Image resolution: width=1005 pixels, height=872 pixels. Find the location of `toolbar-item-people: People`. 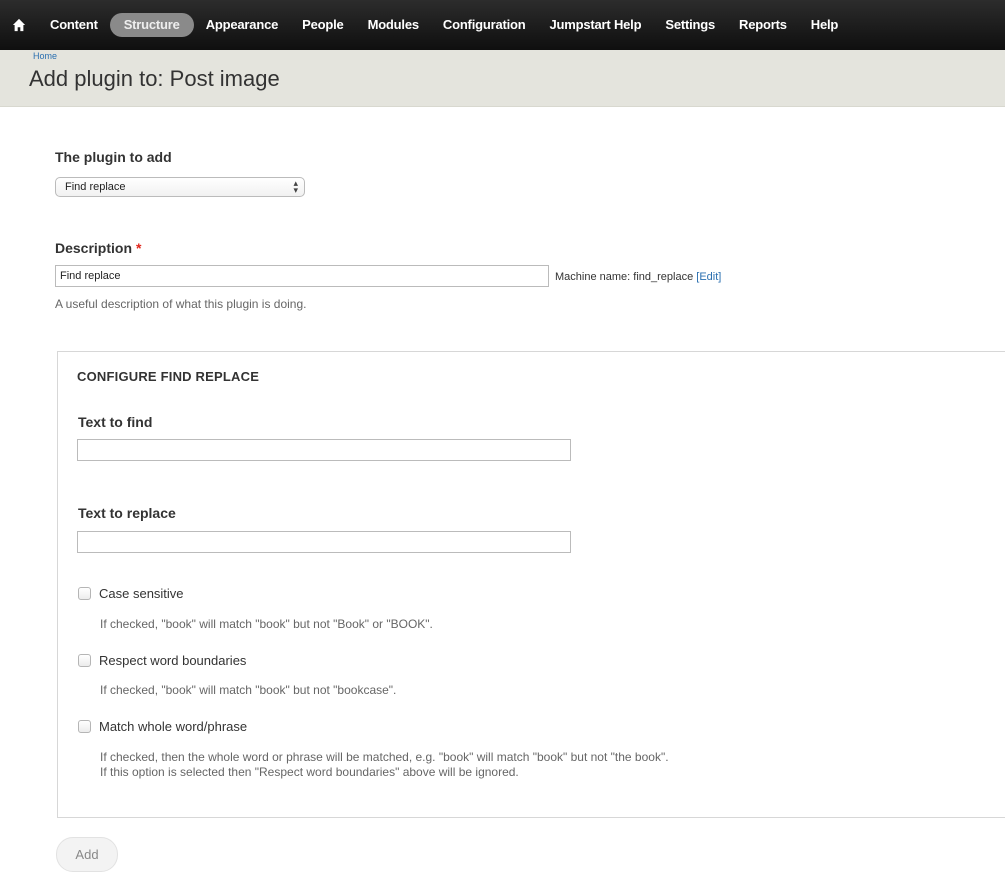

toolbar-item-people: People is located at coordinates (322, 25).